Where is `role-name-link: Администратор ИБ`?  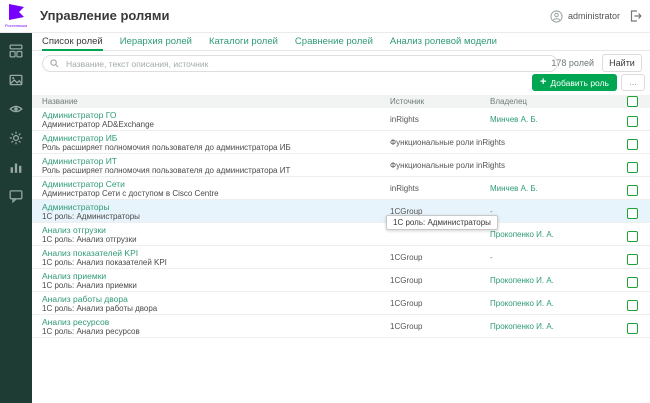
role-name-link: Администратор ИБ is located at coordinates (79, 138).